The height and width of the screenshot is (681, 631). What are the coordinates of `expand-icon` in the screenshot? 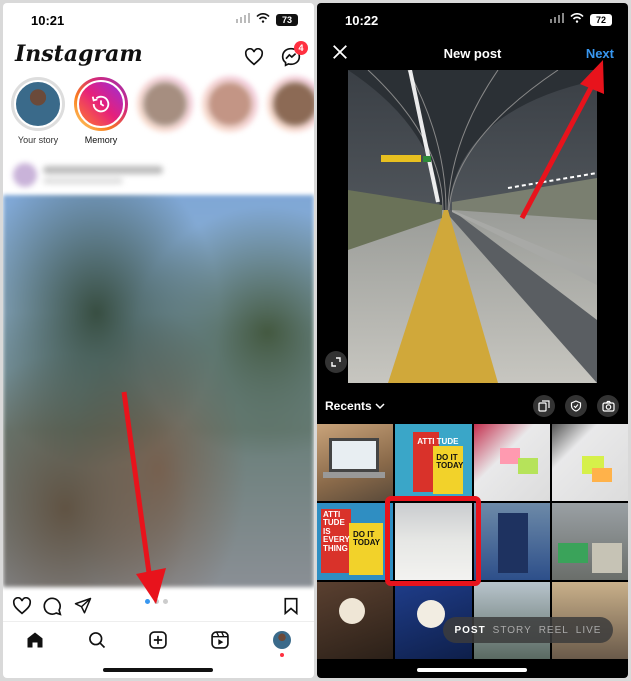 It's located at (336, 362).